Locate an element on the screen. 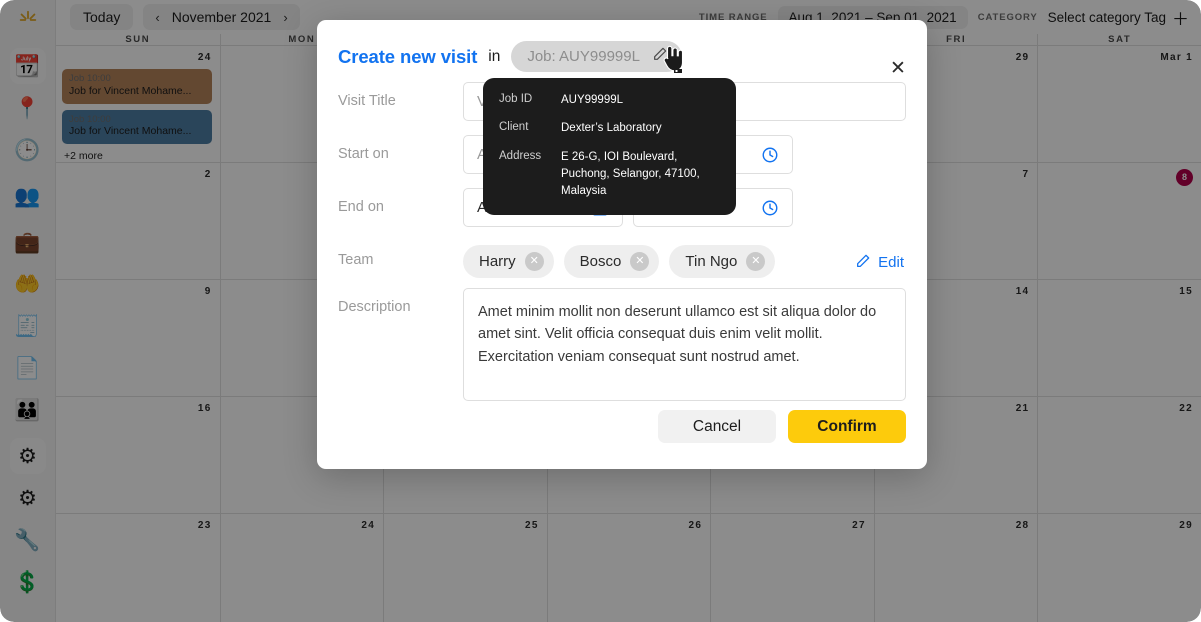  dialog-header: Create new visit in Job: AUY99999L ✕ is located at coordinates (622, 51).